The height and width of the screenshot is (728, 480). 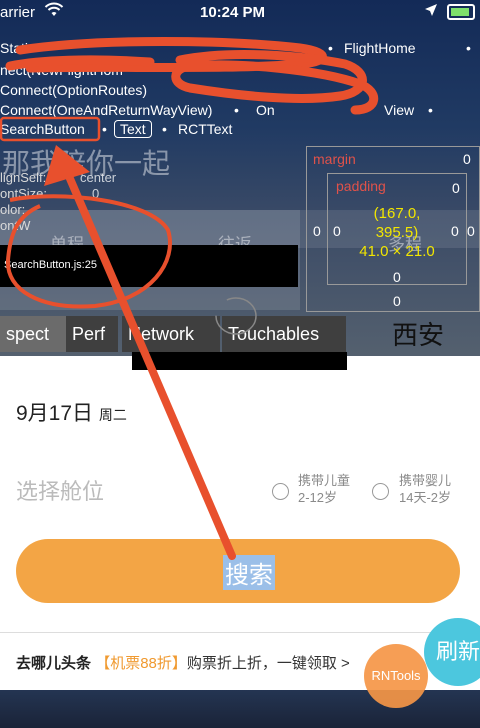 I want to click on child-option-sub: 2-12岁, so click(x=318, y=497).